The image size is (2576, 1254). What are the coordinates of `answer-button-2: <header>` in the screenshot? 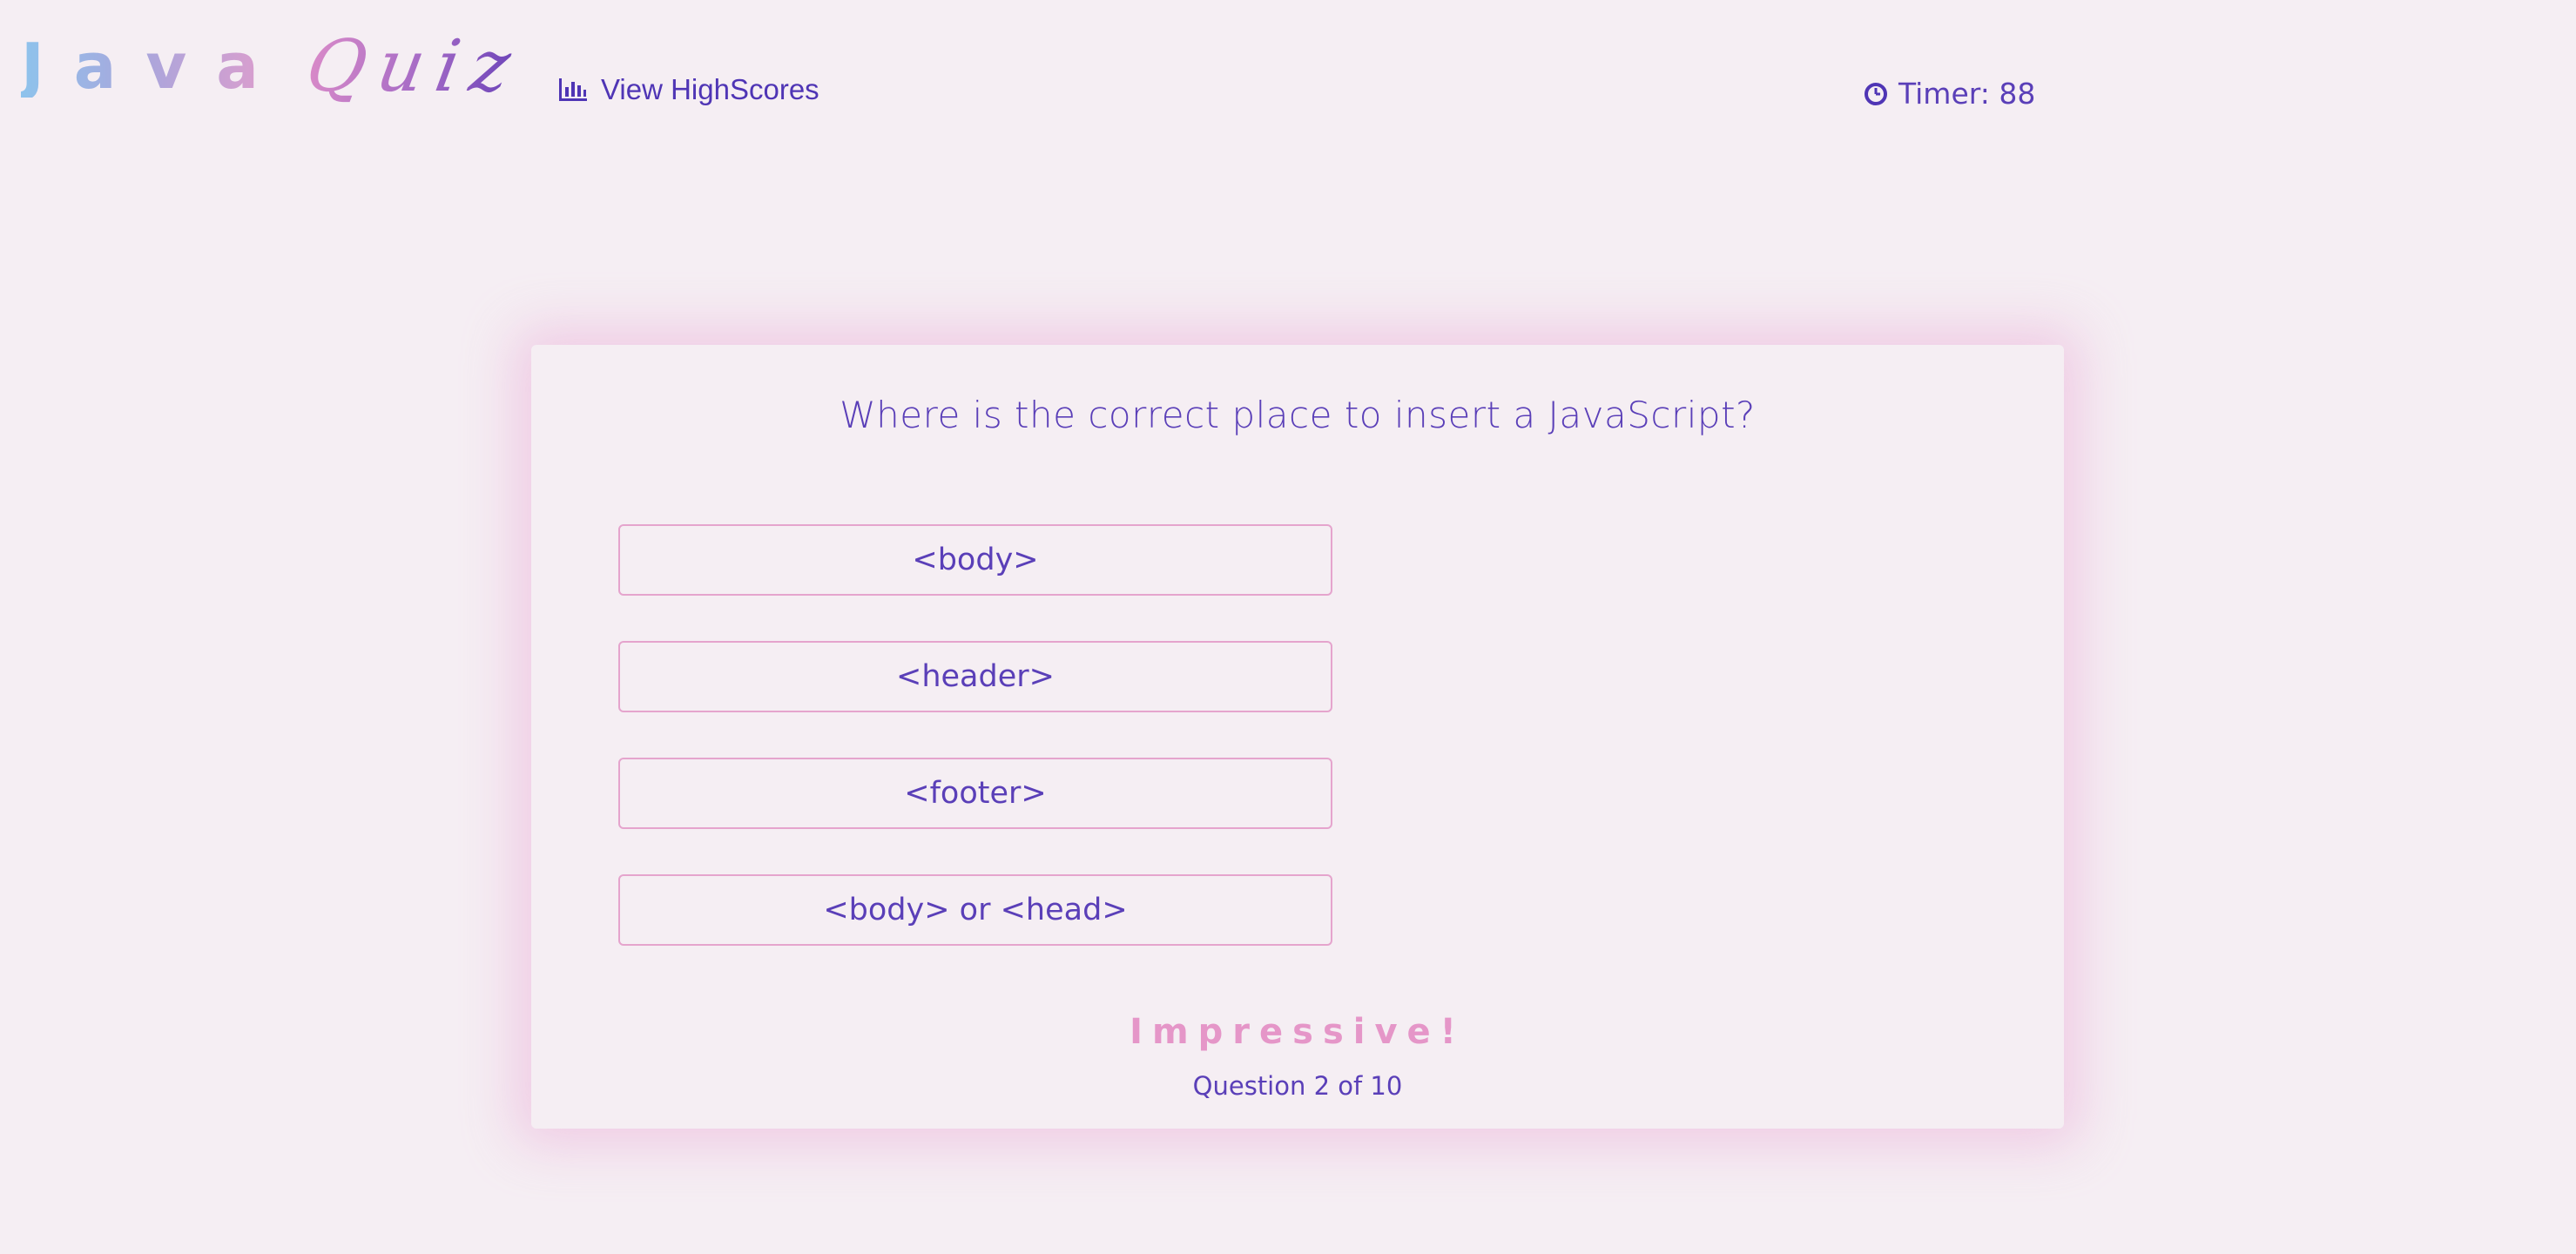 It's located at (975, 676).